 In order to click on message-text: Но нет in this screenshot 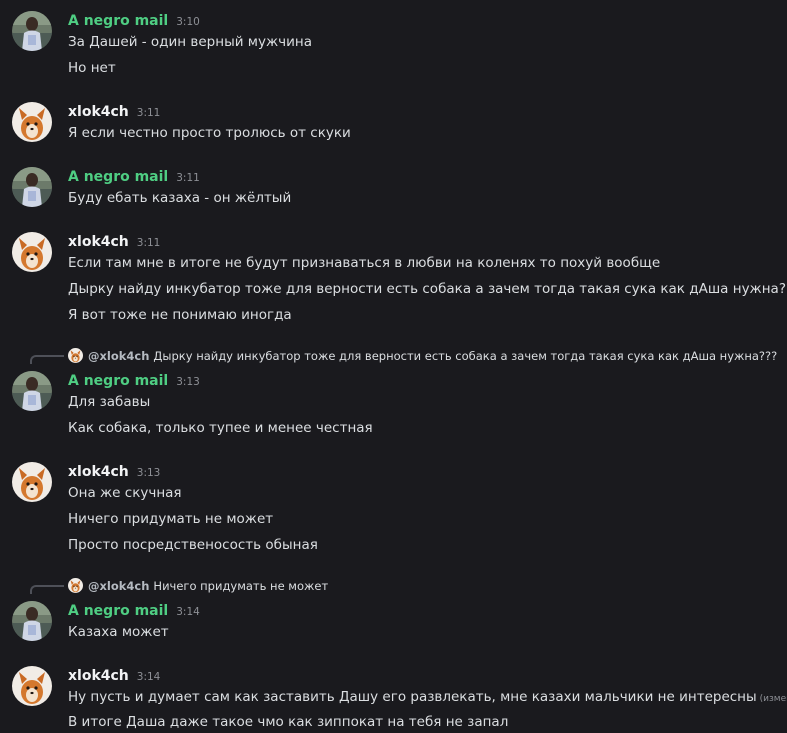, I will do `click(92, 68)`.